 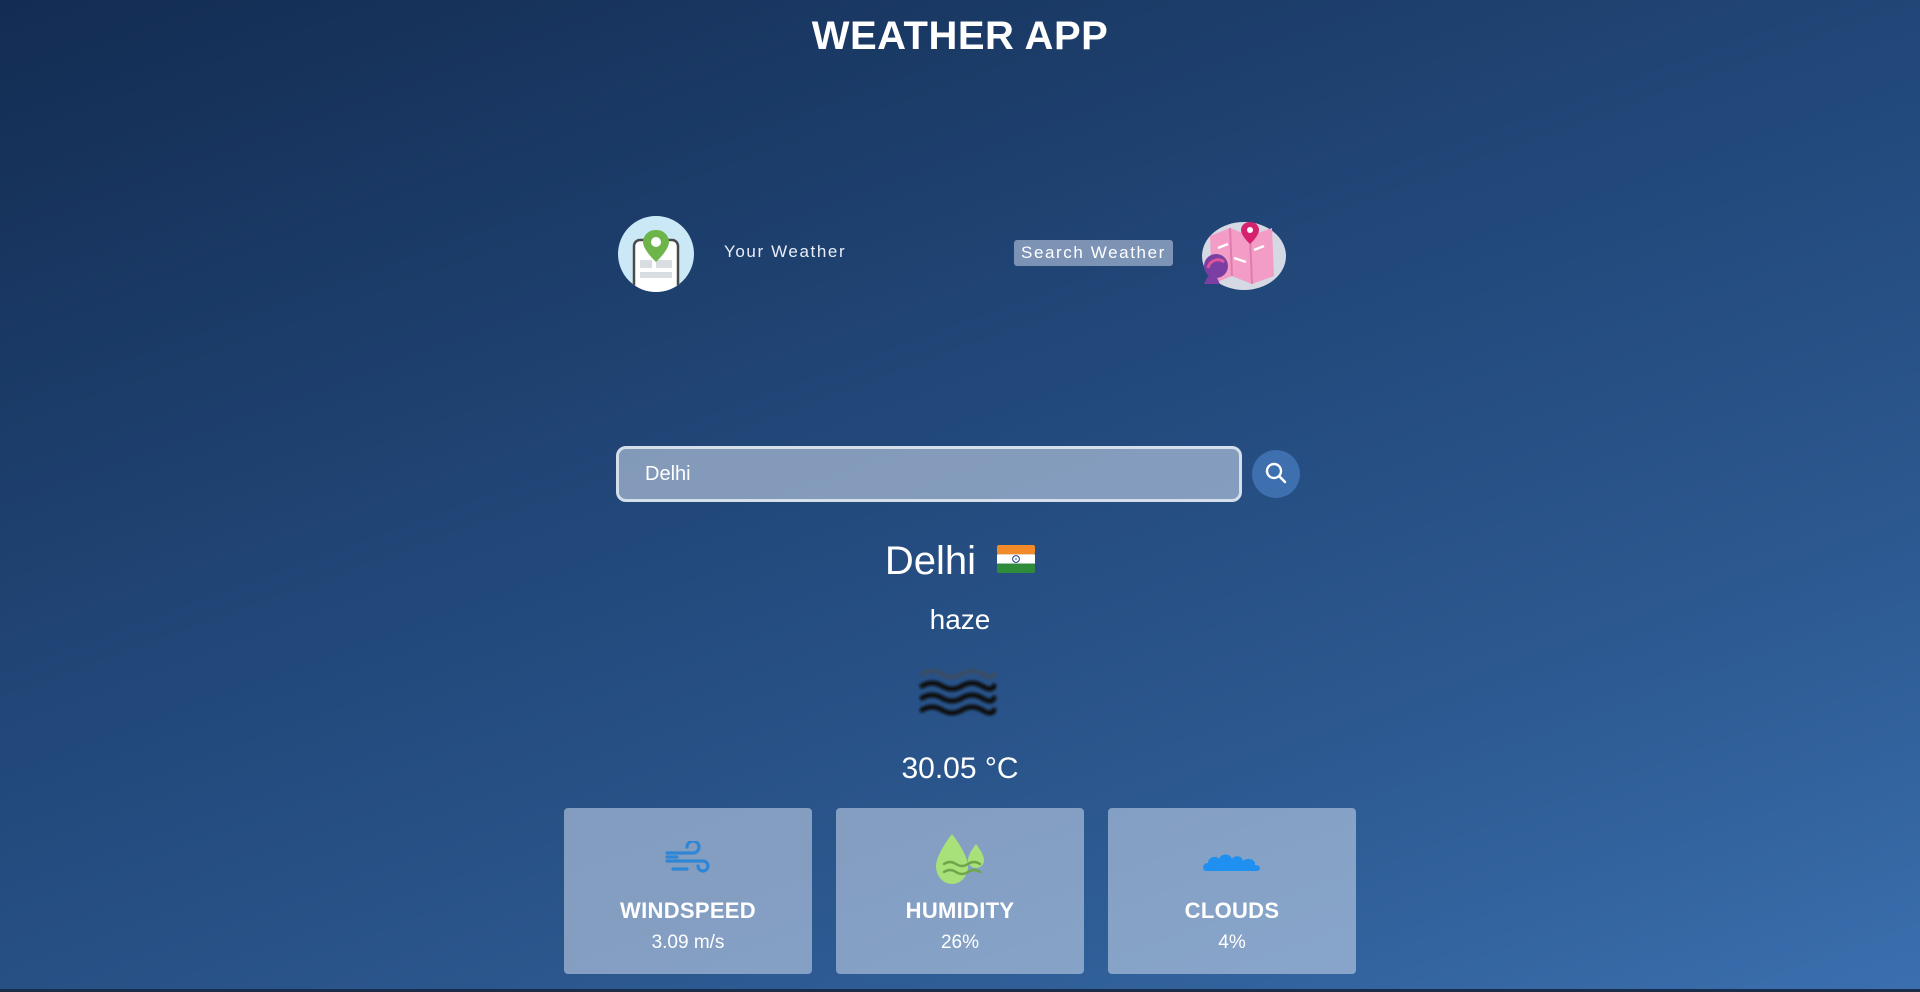 I want to click on tab-your-weather: Your Weather, so click(x=785, y=252).